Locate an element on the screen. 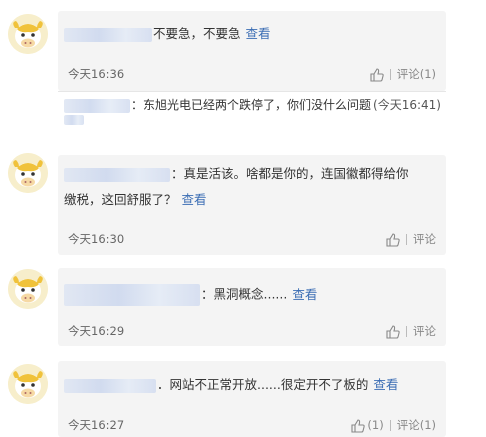 This screenshot has height=437, width=486. comment-text-line: 缴税，这回舒服了？ 查看 is located at coordinates (251, 200).